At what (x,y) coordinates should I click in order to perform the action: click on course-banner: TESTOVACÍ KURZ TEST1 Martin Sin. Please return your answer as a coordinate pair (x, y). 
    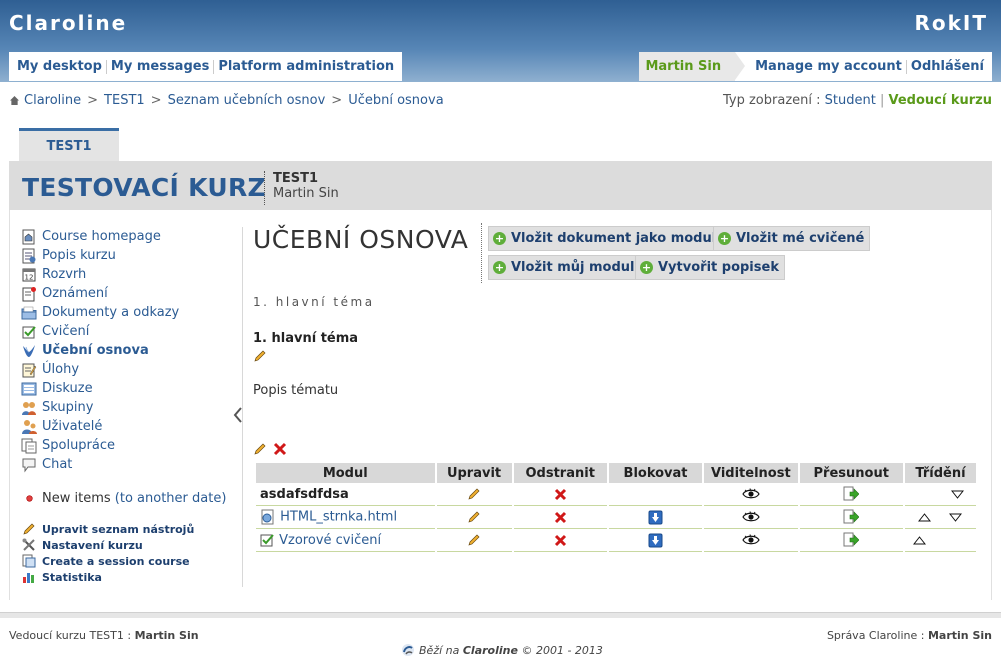
    Looking at the image, I should click on (500, 185).